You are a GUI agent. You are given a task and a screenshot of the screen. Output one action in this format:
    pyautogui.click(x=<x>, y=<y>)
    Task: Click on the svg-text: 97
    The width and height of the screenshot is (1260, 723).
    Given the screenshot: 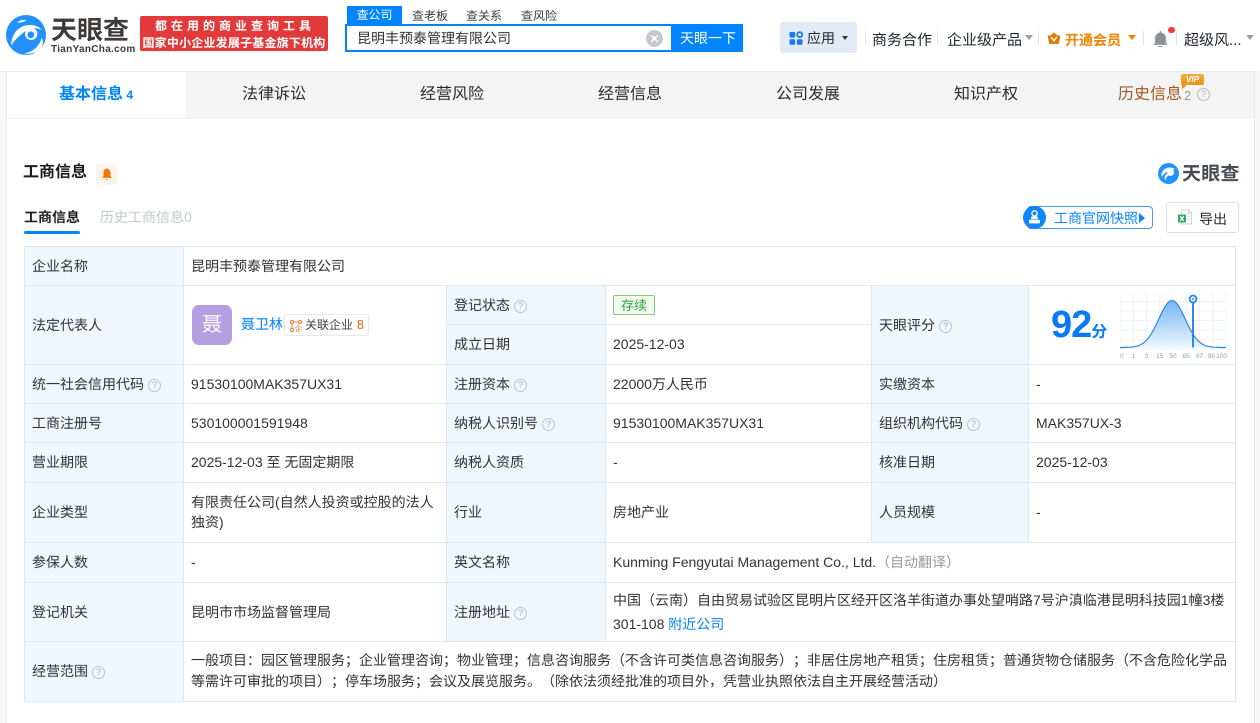 What is the action you would take?
    pyautogui.click(x=1200, y=356)
    